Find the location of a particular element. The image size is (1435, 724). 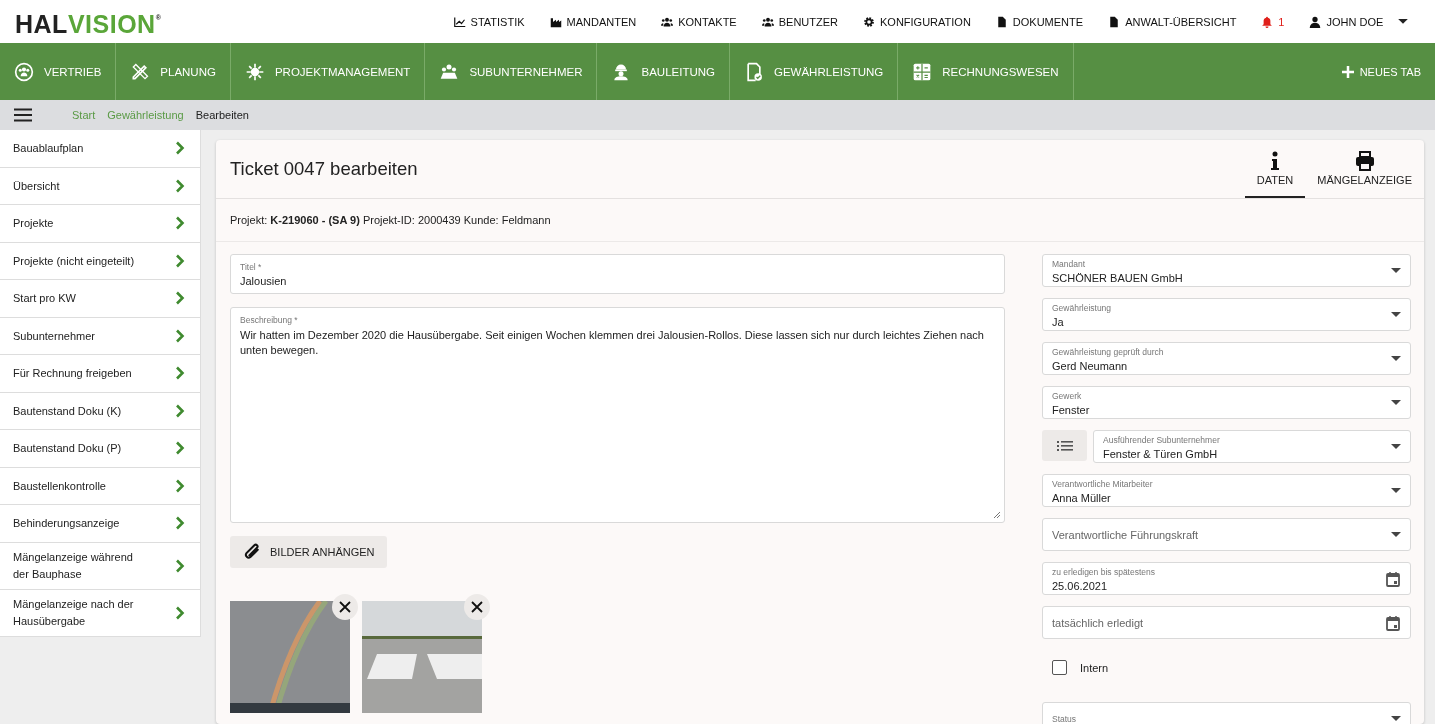

field-value: Fenster is located at coordinates (1071, 409).